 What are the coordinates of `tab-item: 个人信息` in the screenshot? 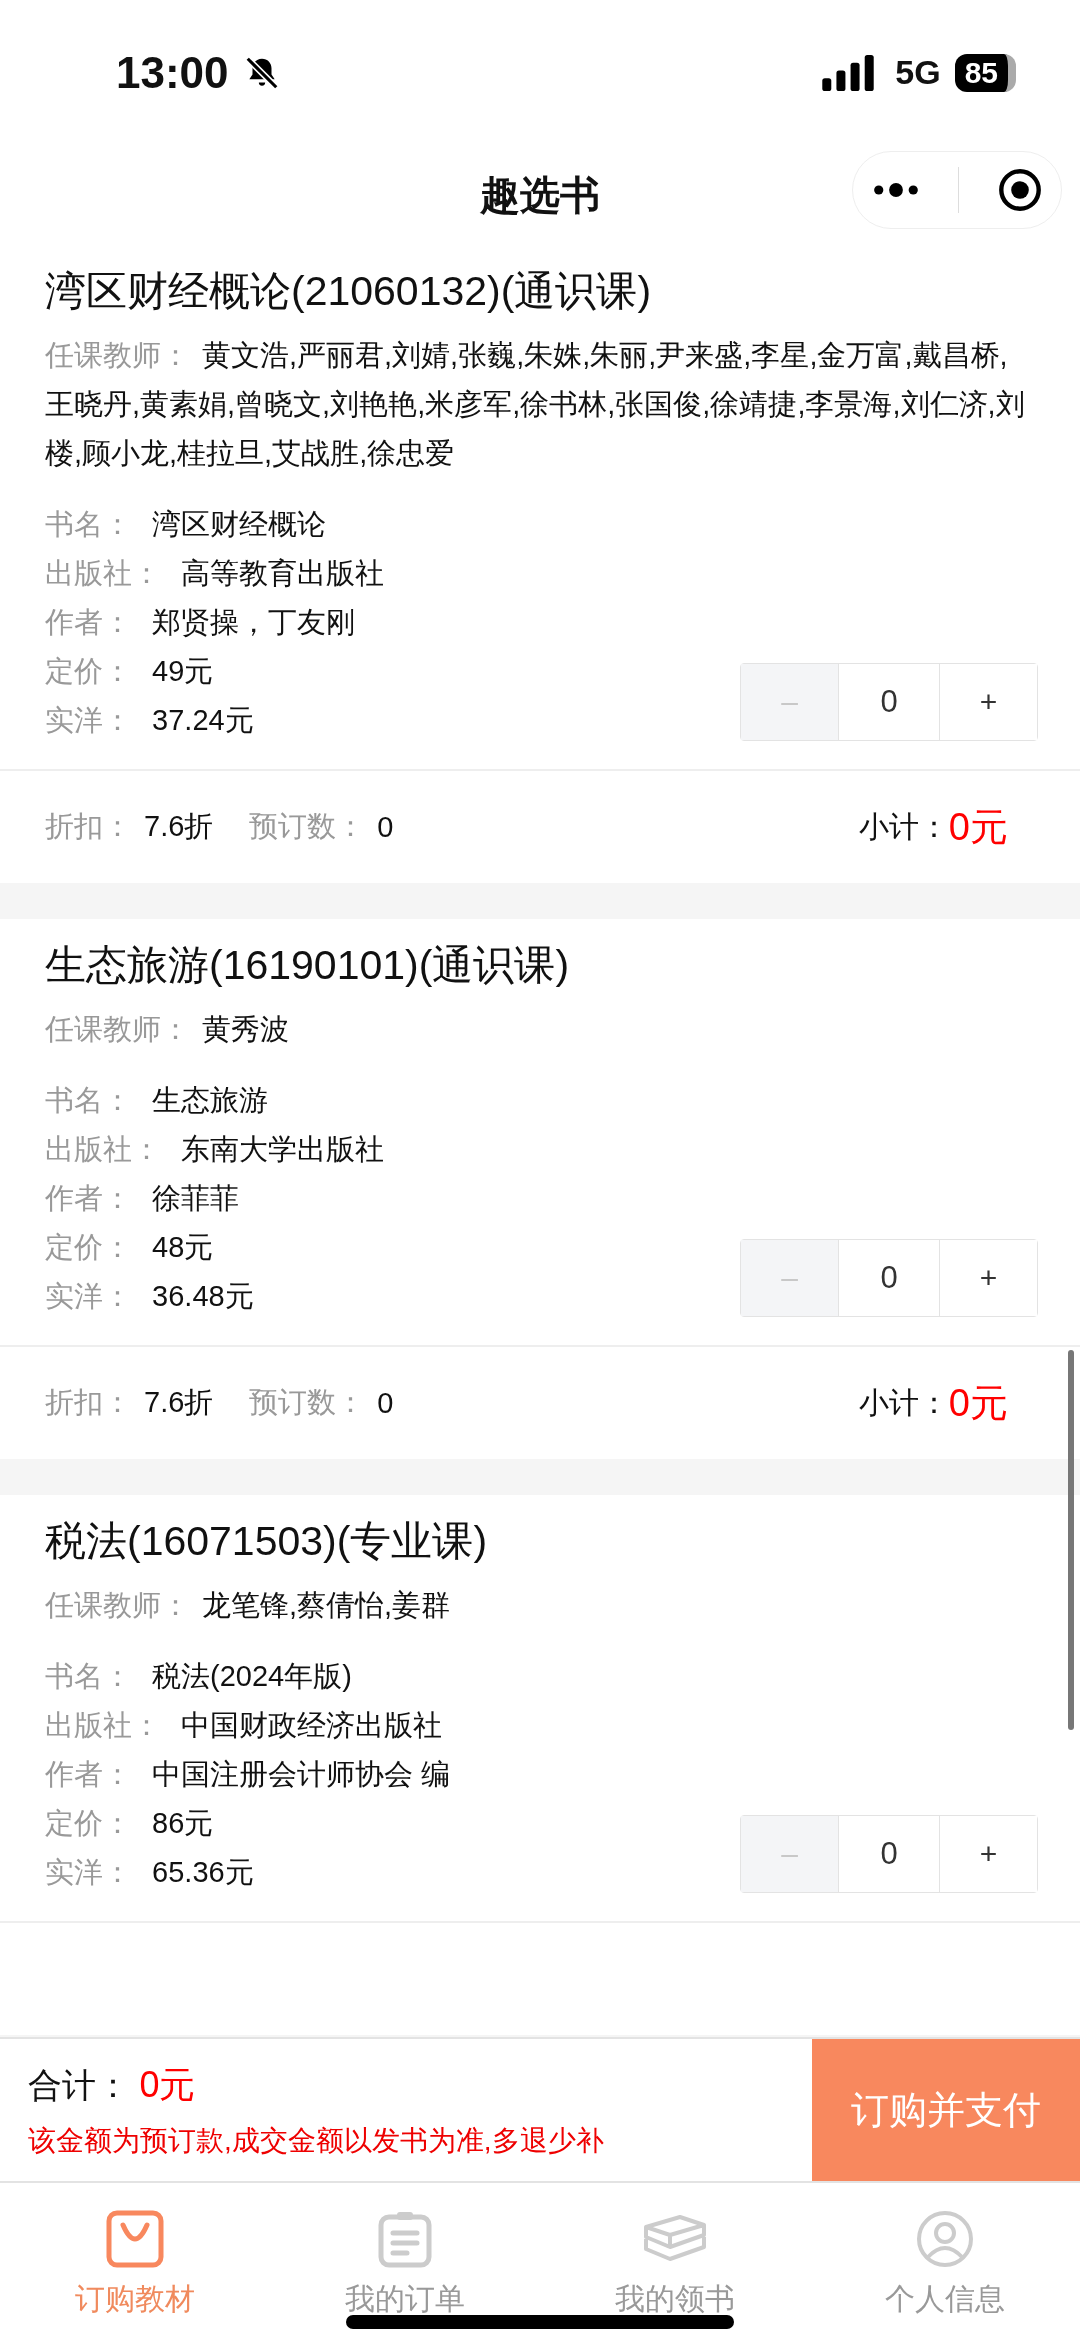 It's located at (945, 2262).